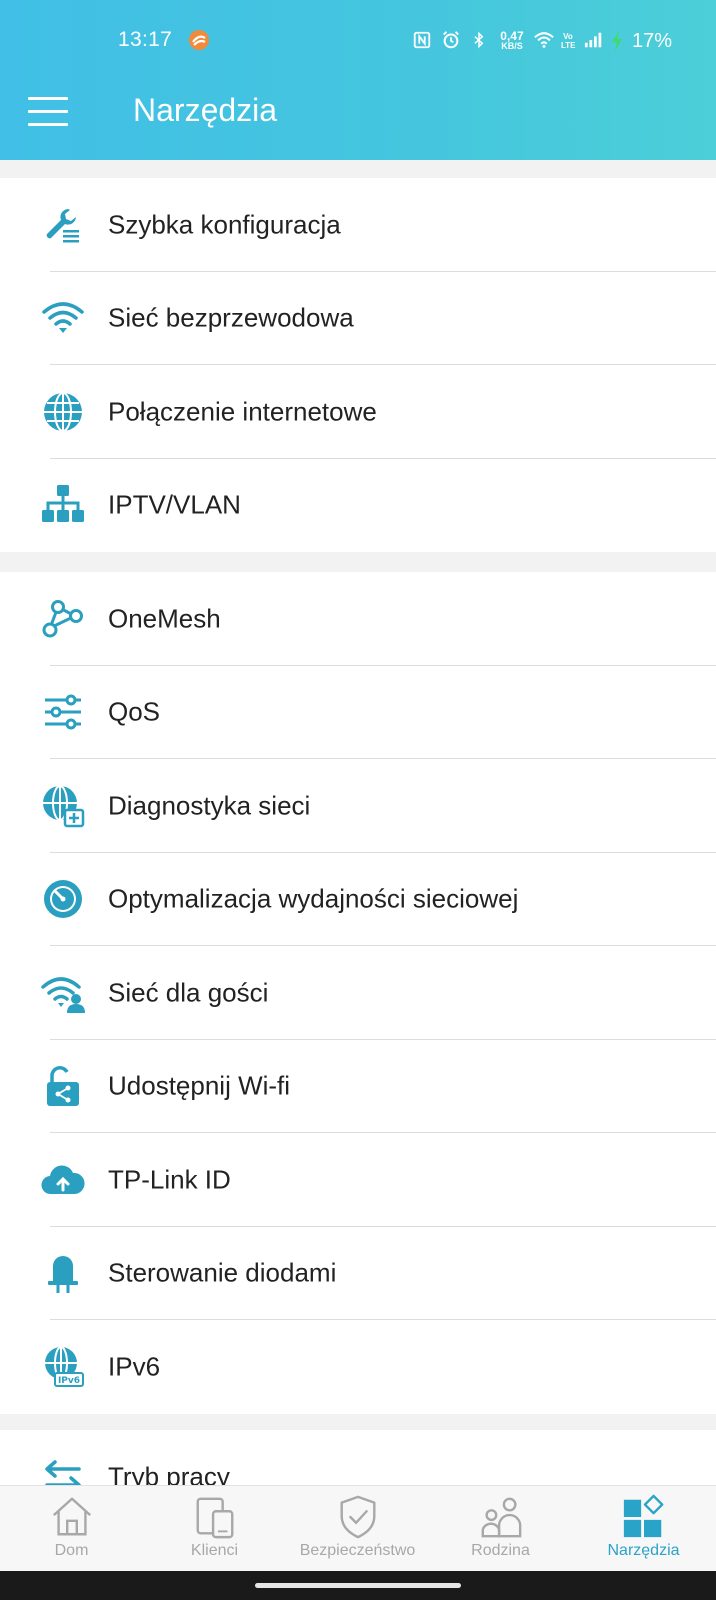 This screenshot has width=716, height=1600. Describe the element at coordinates (164, 618) in the screenshot. I see `list-item-label: OneMesh` at that location.